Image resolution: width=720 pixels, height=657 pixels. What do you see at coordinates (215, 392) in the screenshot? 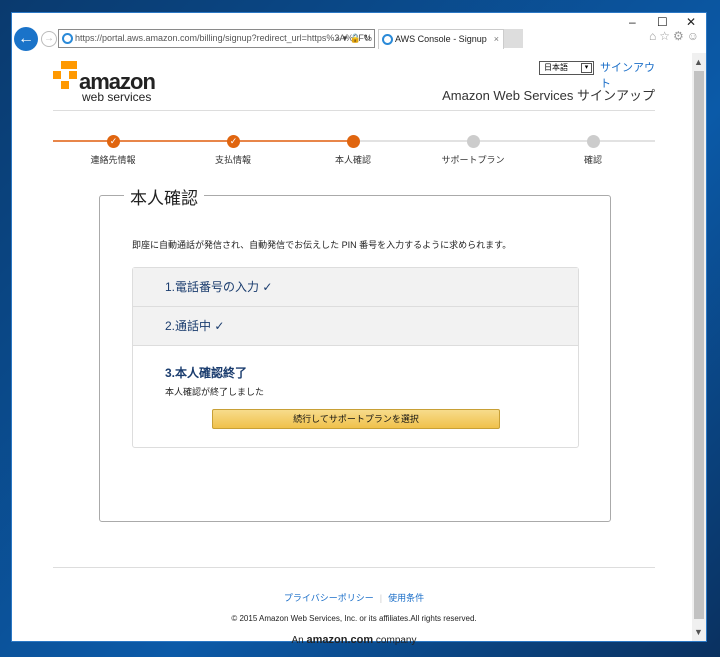
I see `complete-text: 本人確認が終了しました` at bounding box center [215, 392].